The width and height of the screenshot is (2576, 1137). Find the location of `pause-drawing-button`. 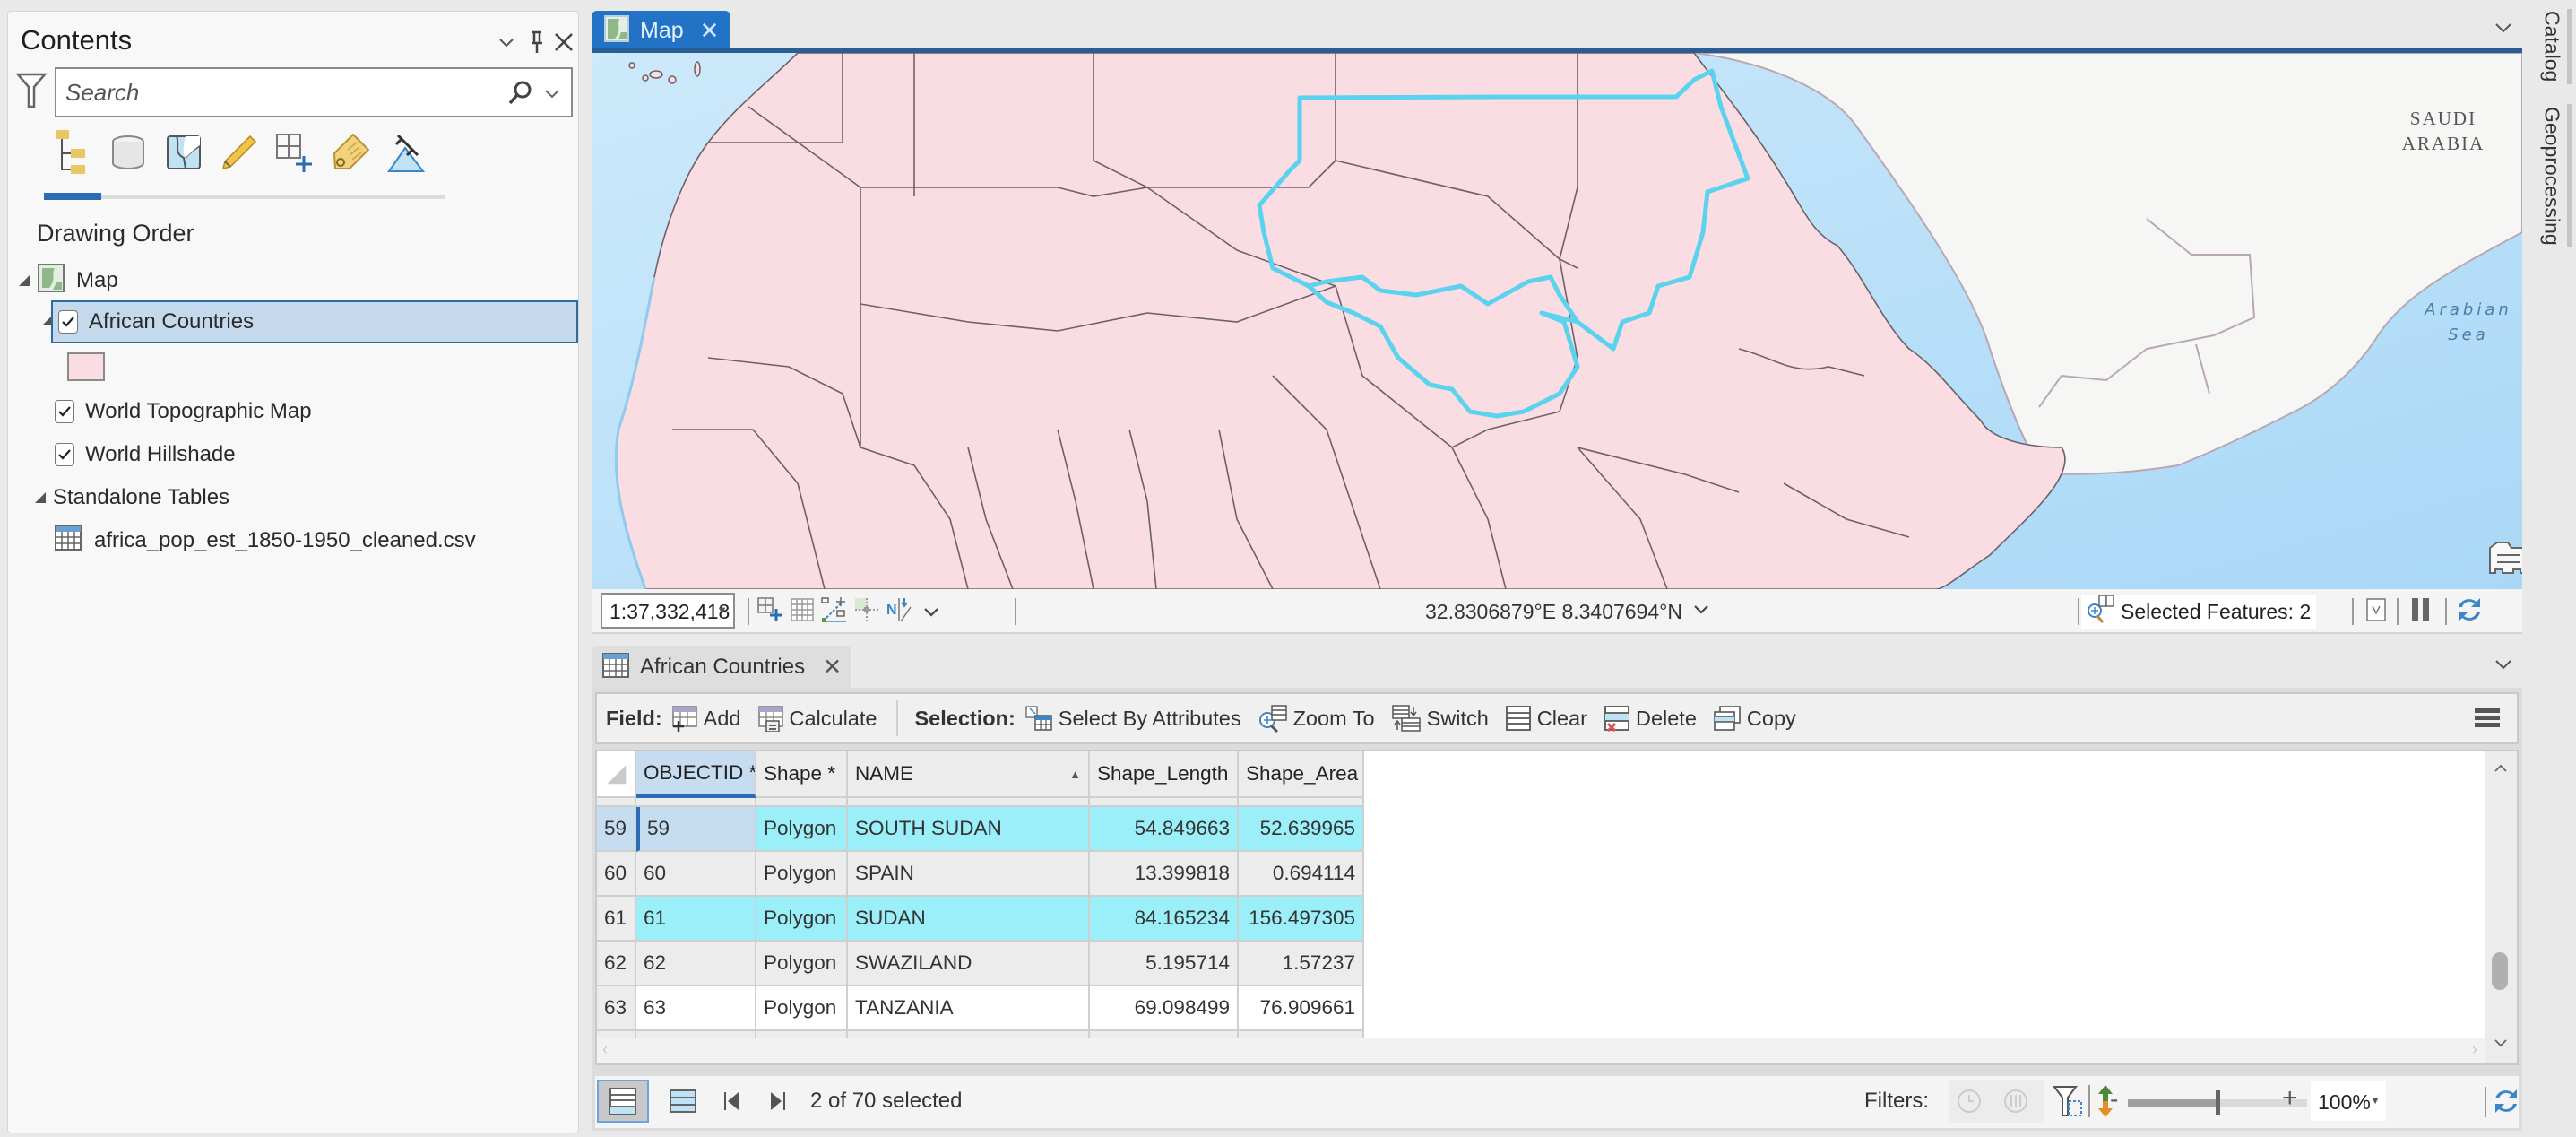

pause-drawing-button is located at coordinates (2421, 611).